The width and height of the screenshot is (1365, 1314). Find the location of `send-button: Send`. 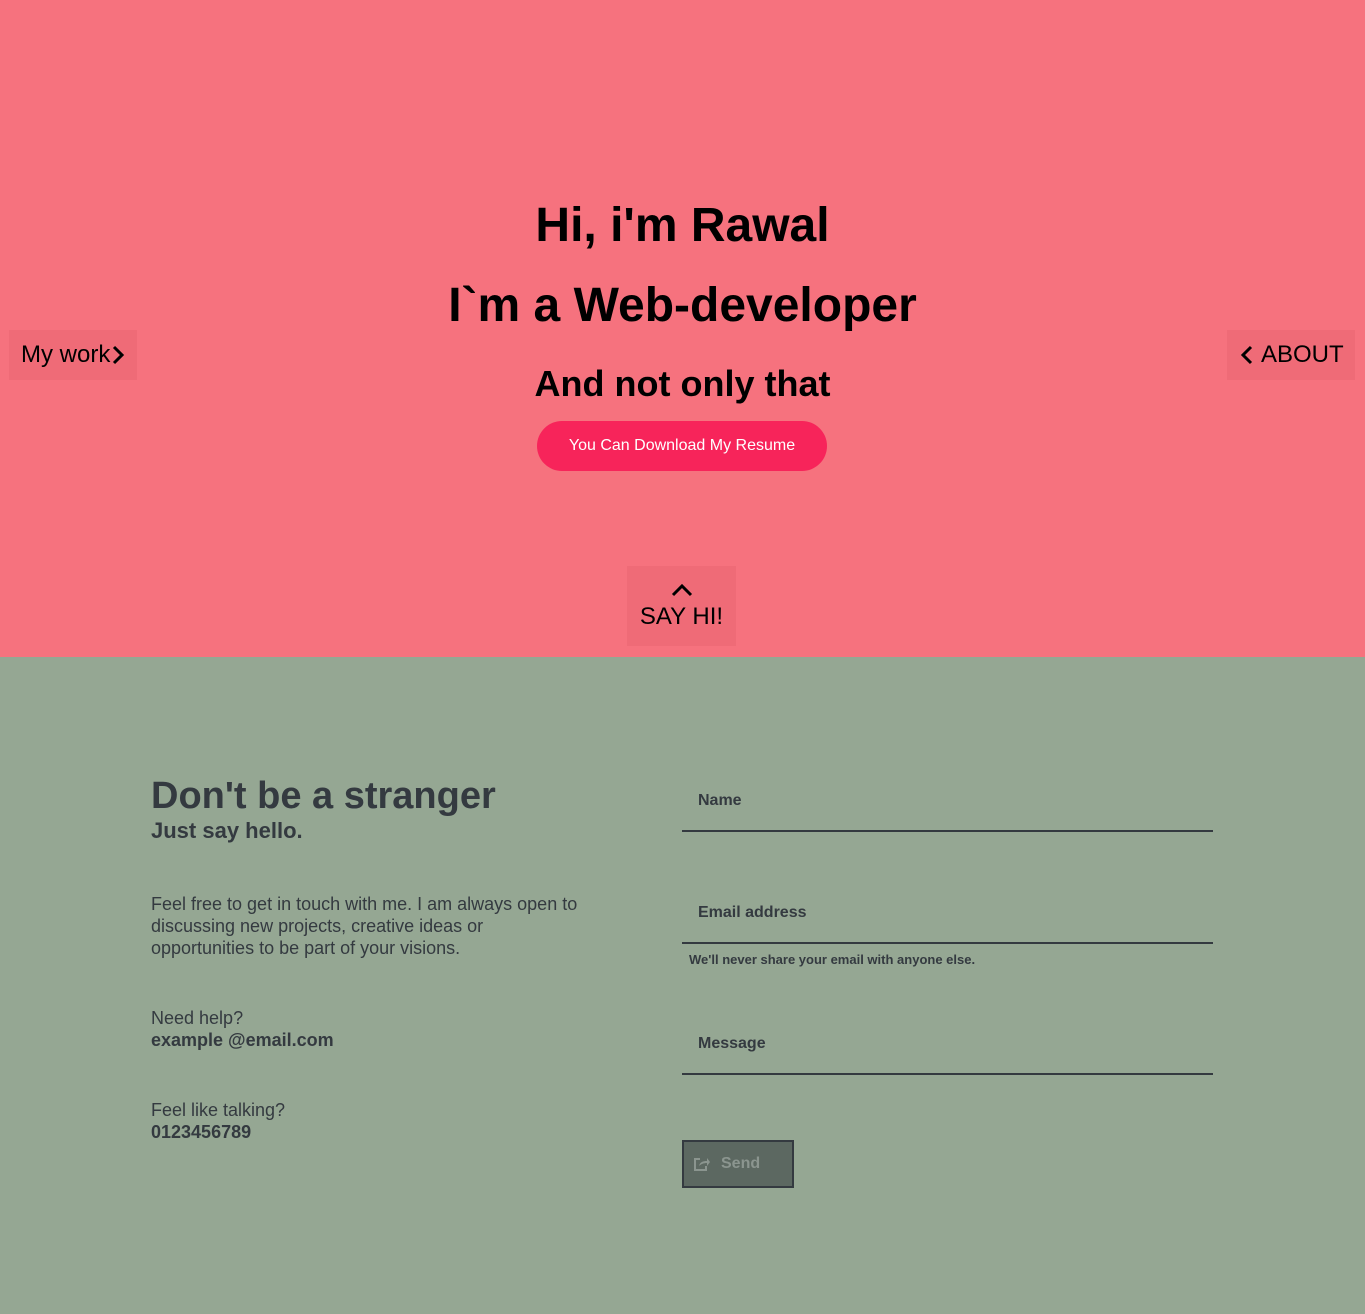

send-button: Send is located at coordinates (738, 1164).